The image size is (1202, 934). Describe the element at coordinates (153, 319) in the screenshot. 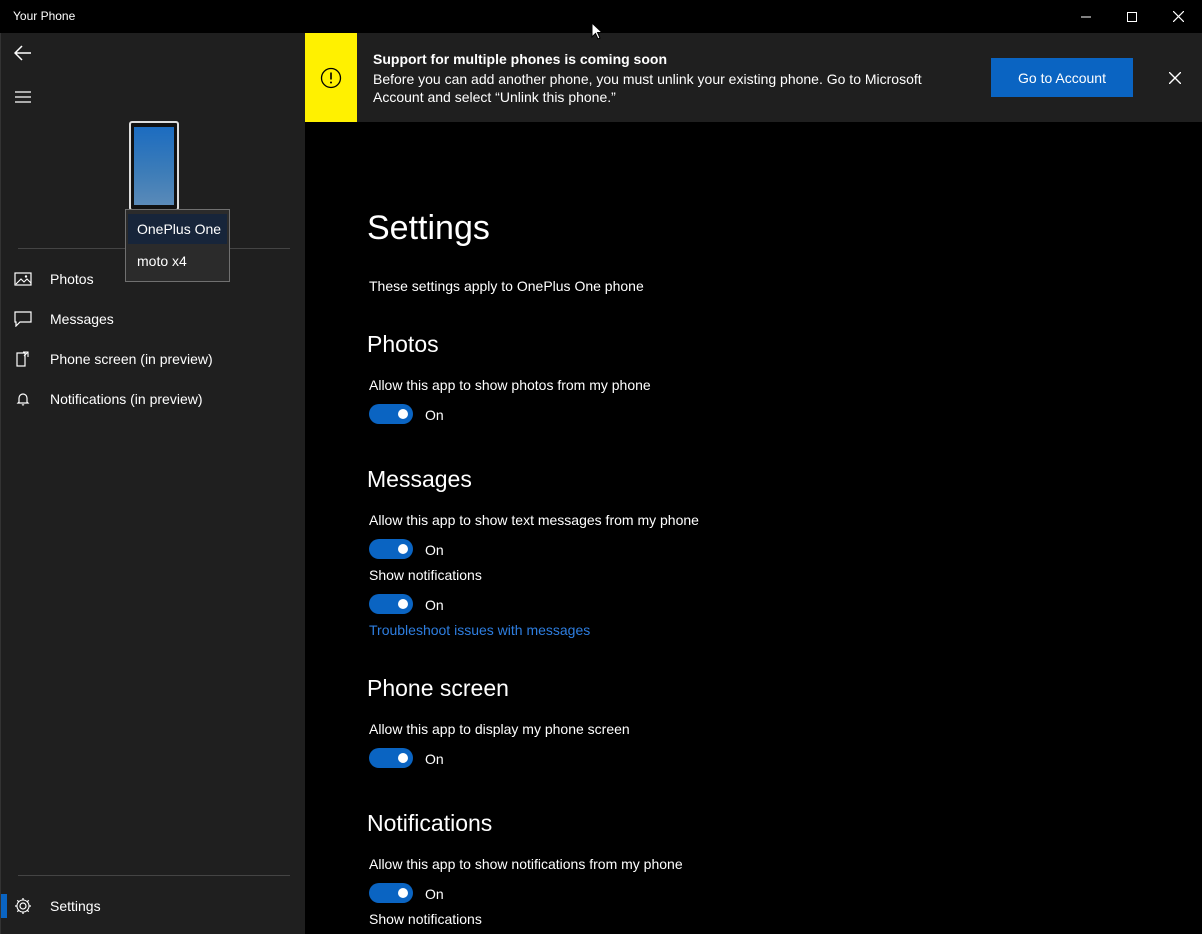

I see `sidebar-item-messages: Messages` at that location.